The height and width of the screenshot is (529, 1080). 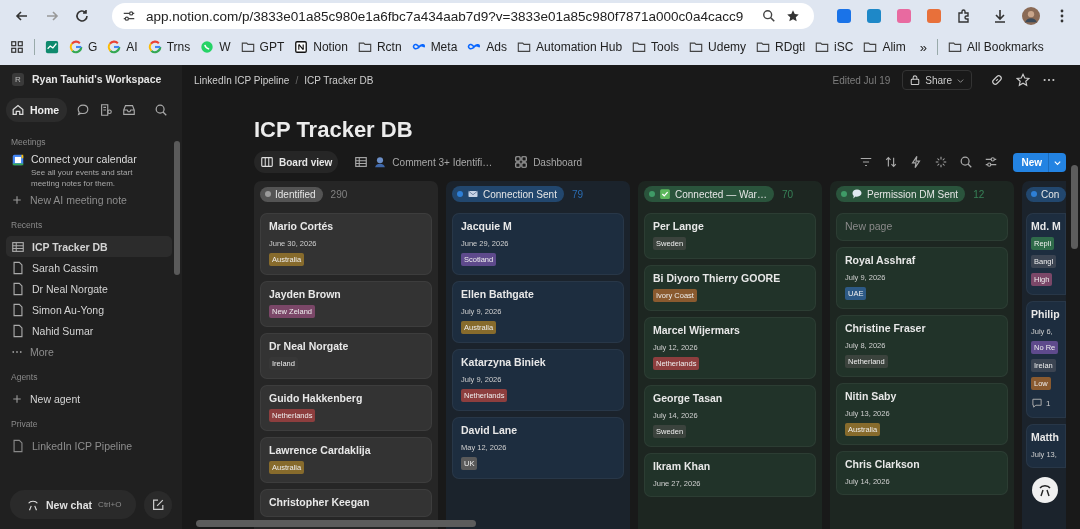 I want to click on card-title: Christine Fraser, so click(x=885, y=328).